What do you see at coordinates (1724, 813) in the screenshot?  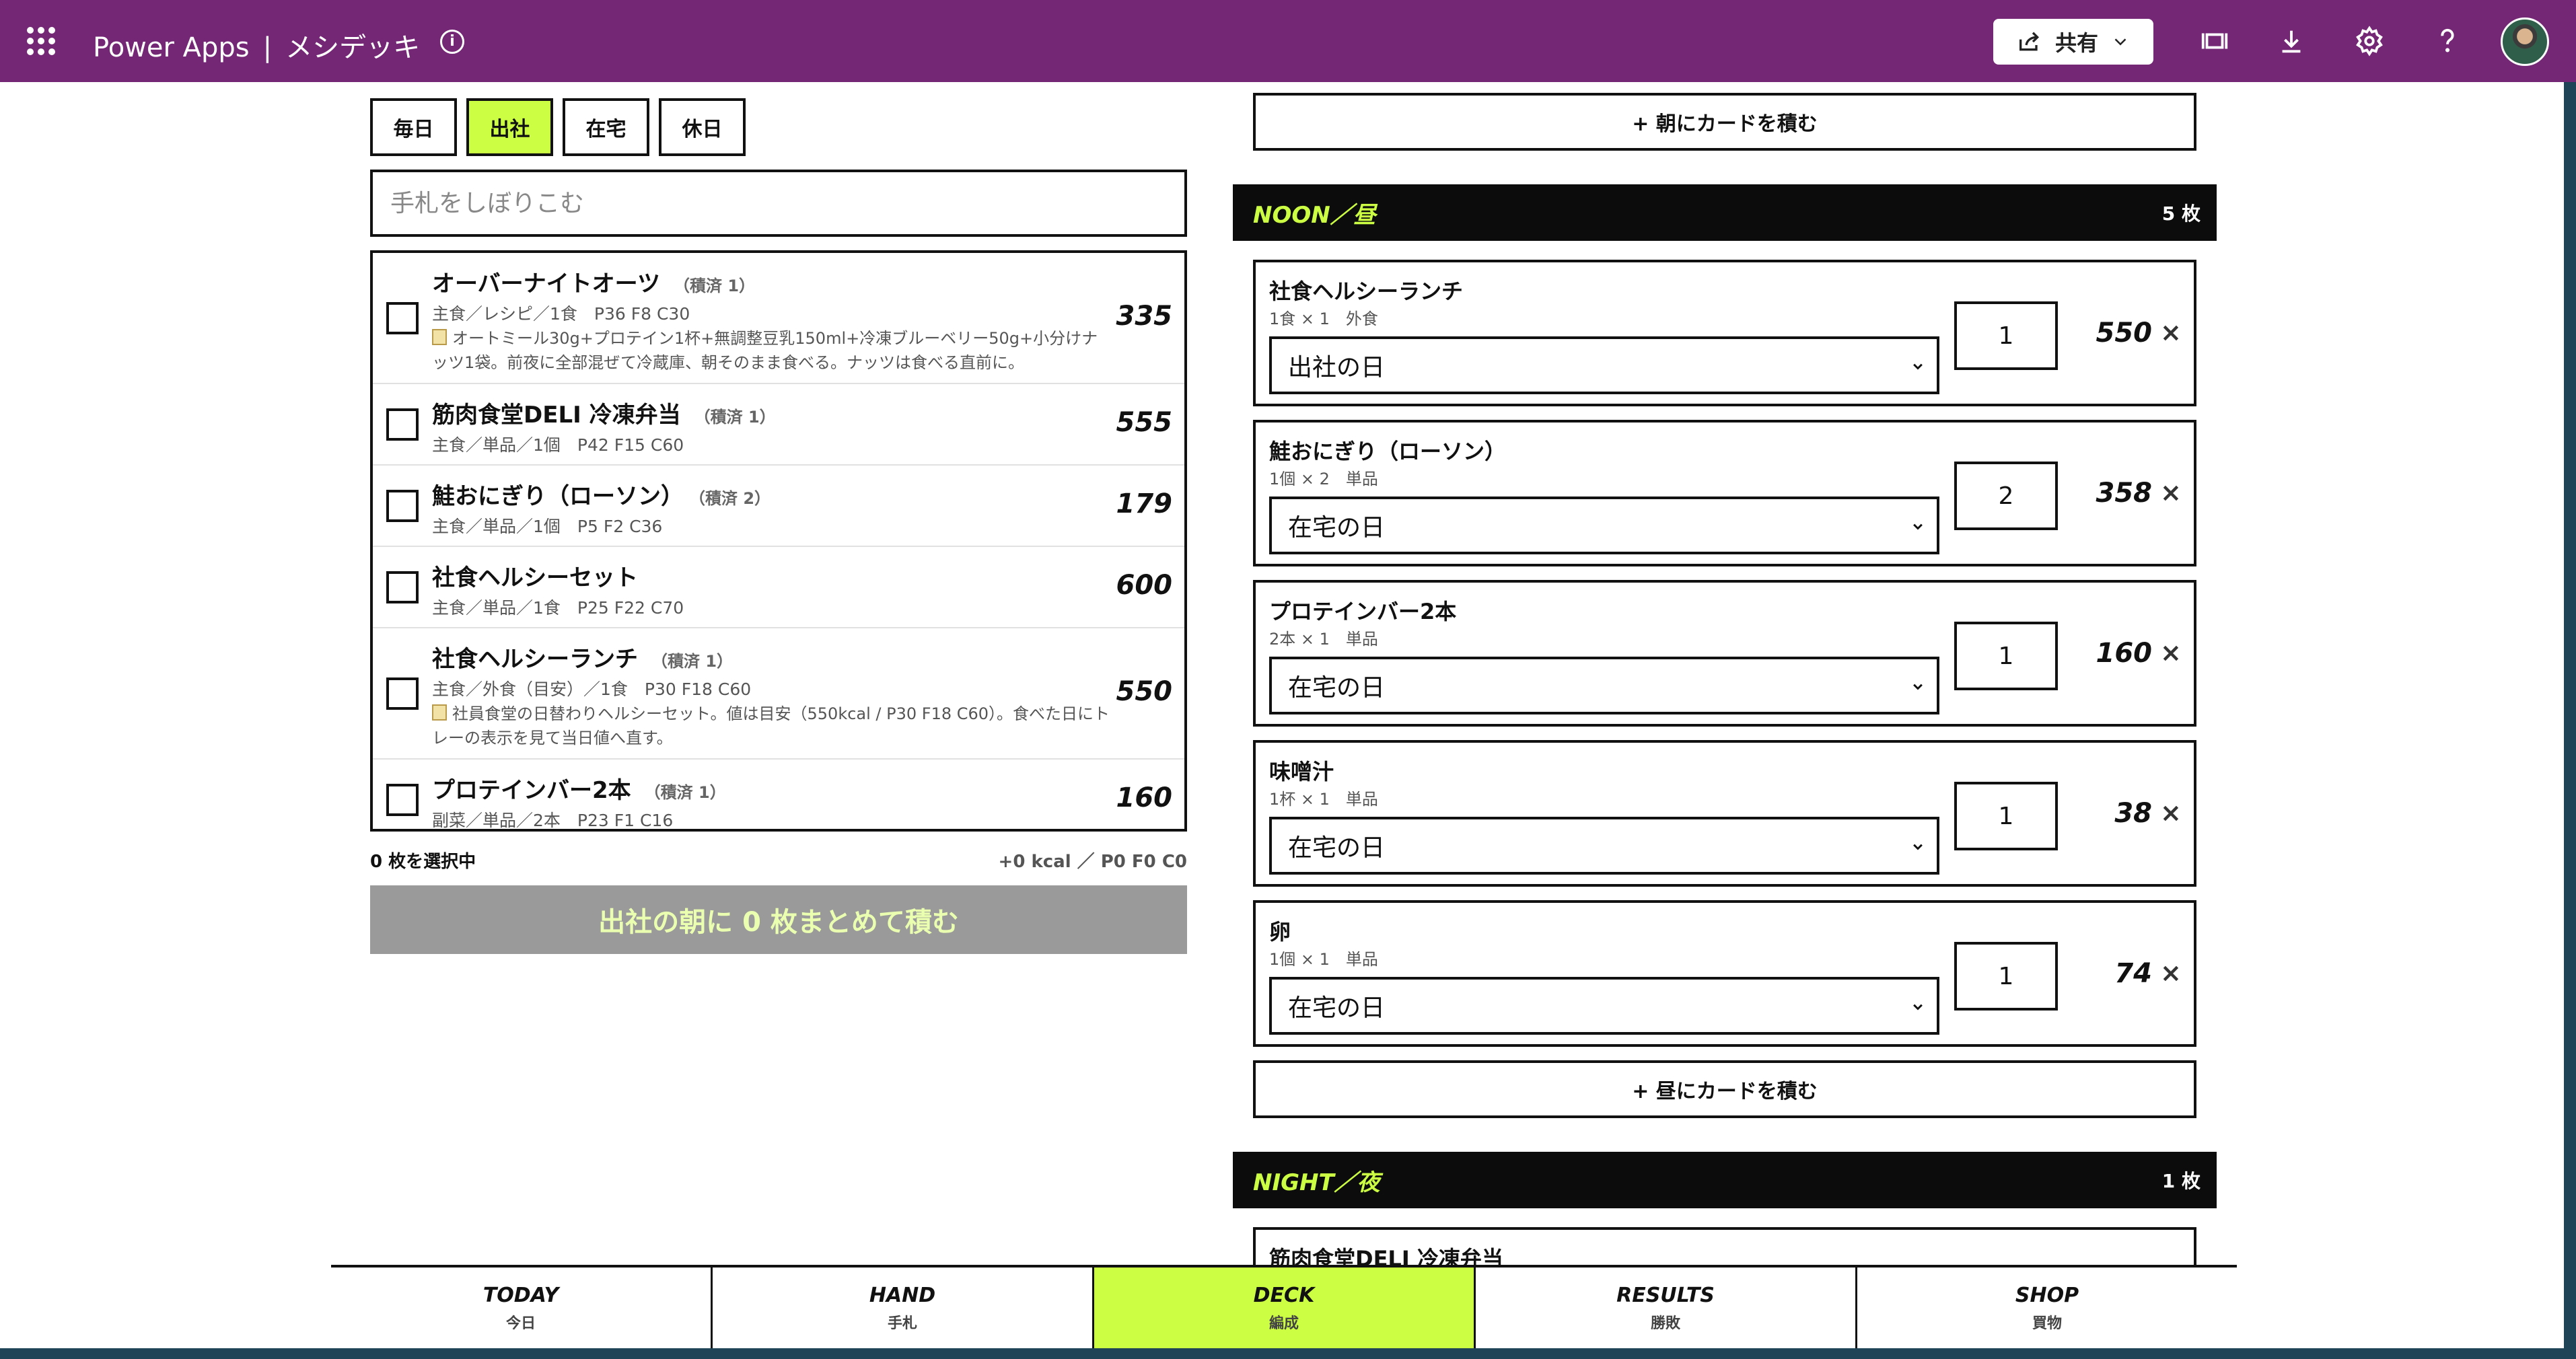 I see `deck-card: 味噌汁 1杯 × 1 単品 在宅の日 1 38 ×` at bounding box center [1724, 813].